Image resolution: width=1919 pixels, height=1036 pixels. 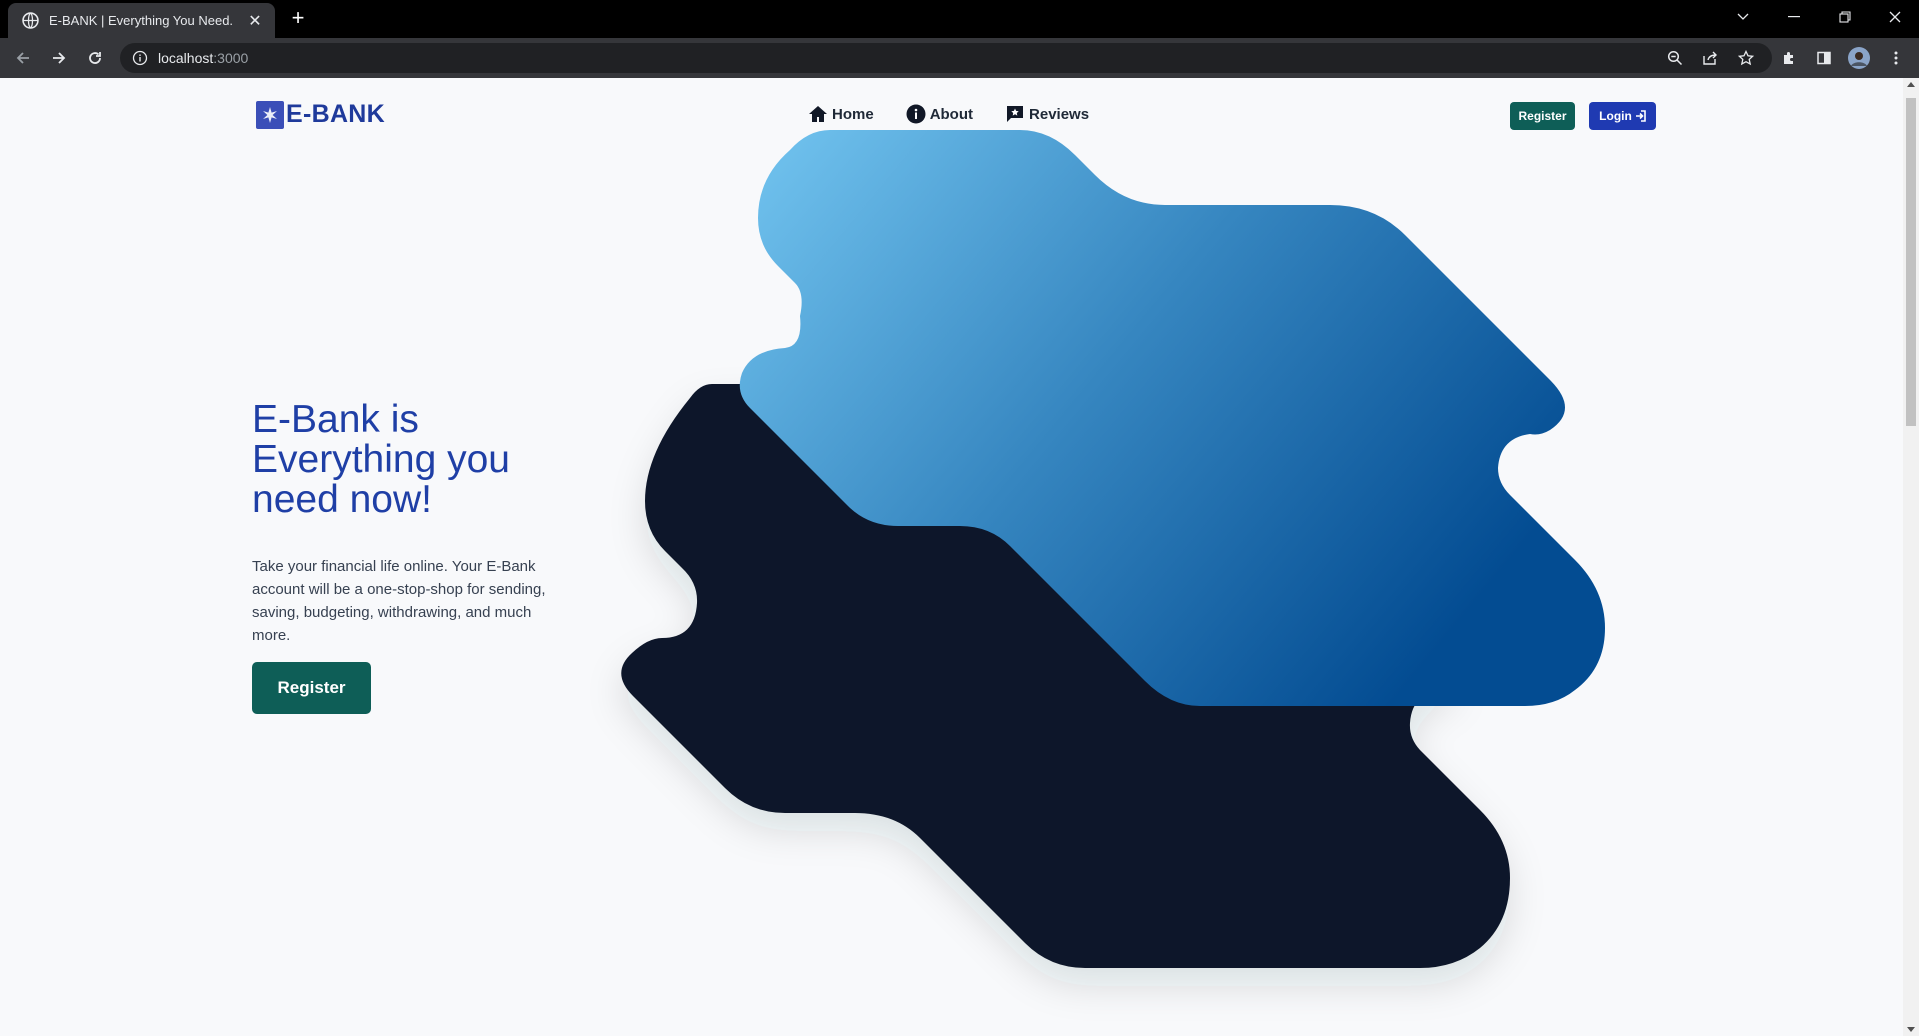 I want to click on brand-name: E-BANK, so click(x=336, y=114).